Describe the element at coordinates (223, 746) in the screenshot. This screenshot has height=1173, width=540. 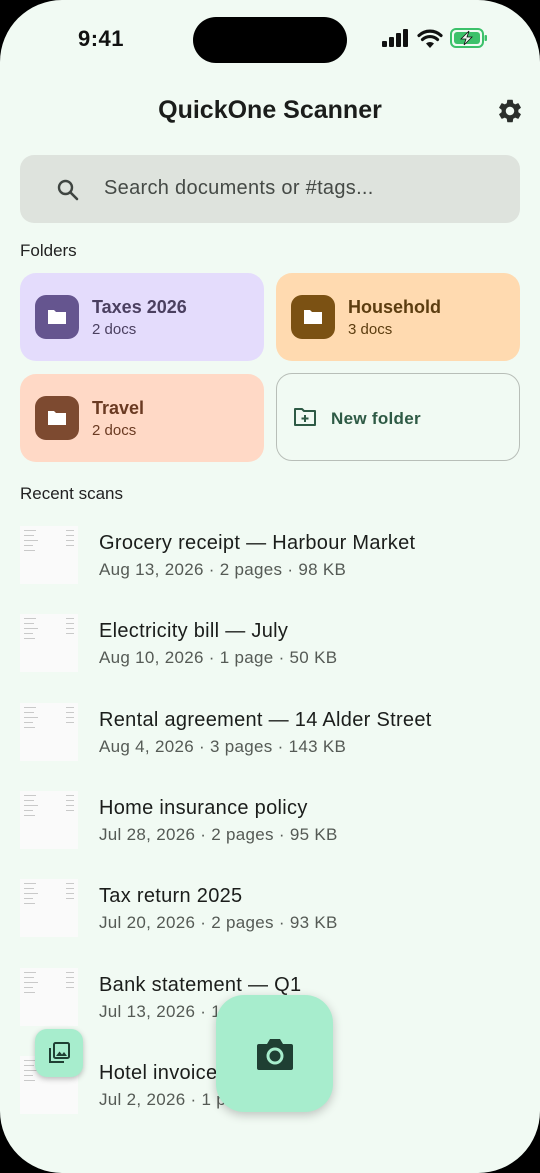
I see `scan-meta: Aug 4, 2026 · 3 pages · 143 KB` at that location.